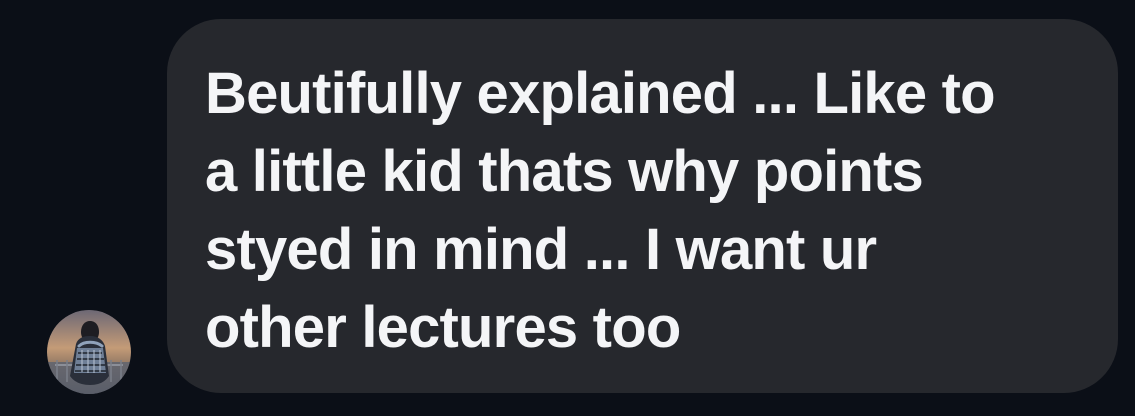 Image resolution: width=1135 pixels, height=416 pixels. I want to click on sender-avatar, so click(89, 352).